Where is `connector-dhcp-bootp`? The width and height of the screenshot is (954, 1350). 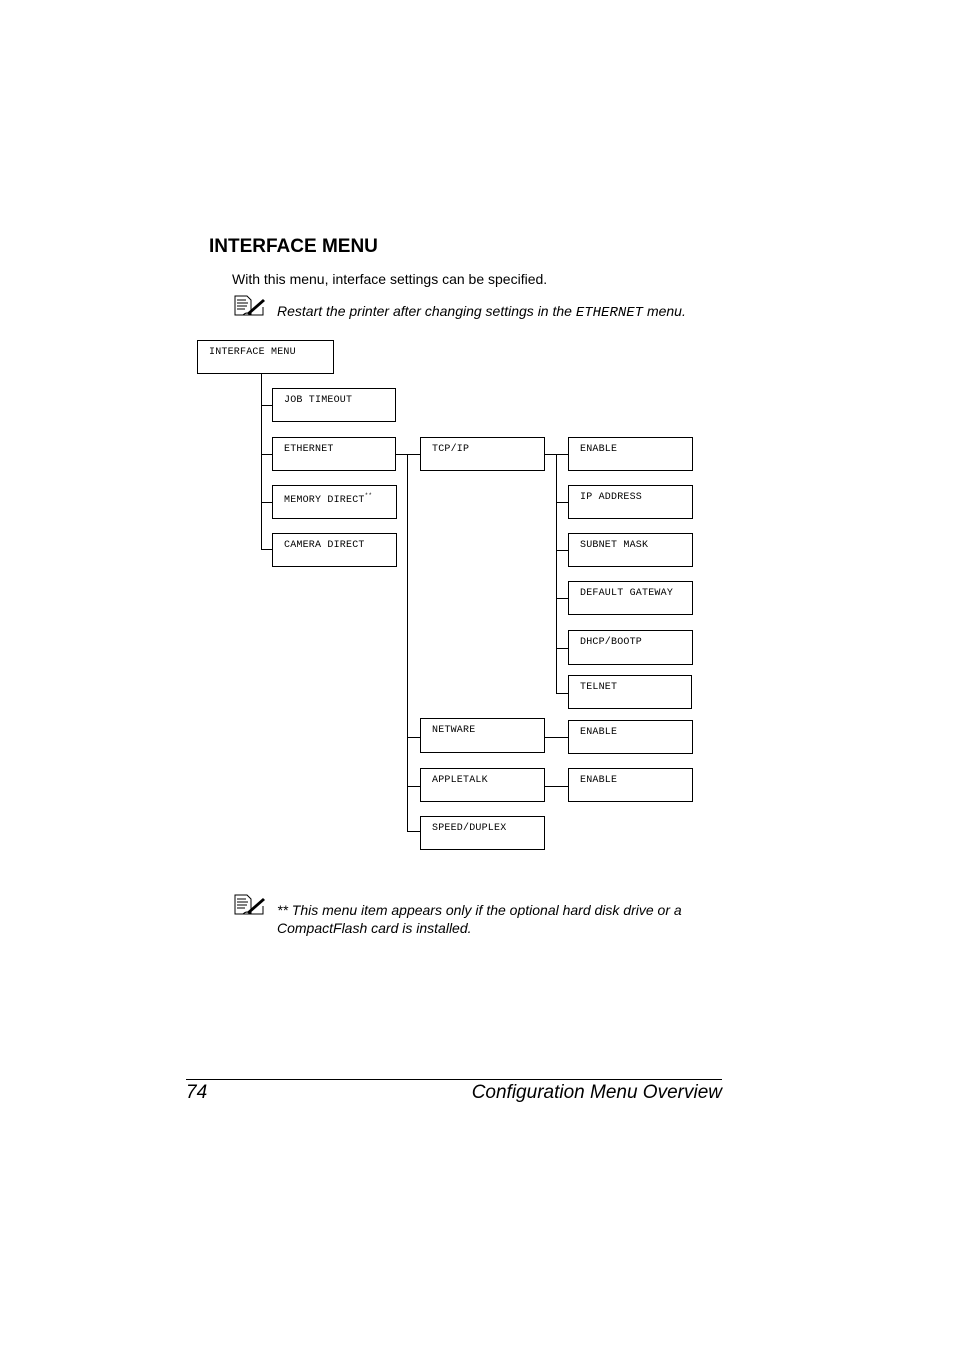
connector-dhcp-bootp is located at coordinates (562, 648).